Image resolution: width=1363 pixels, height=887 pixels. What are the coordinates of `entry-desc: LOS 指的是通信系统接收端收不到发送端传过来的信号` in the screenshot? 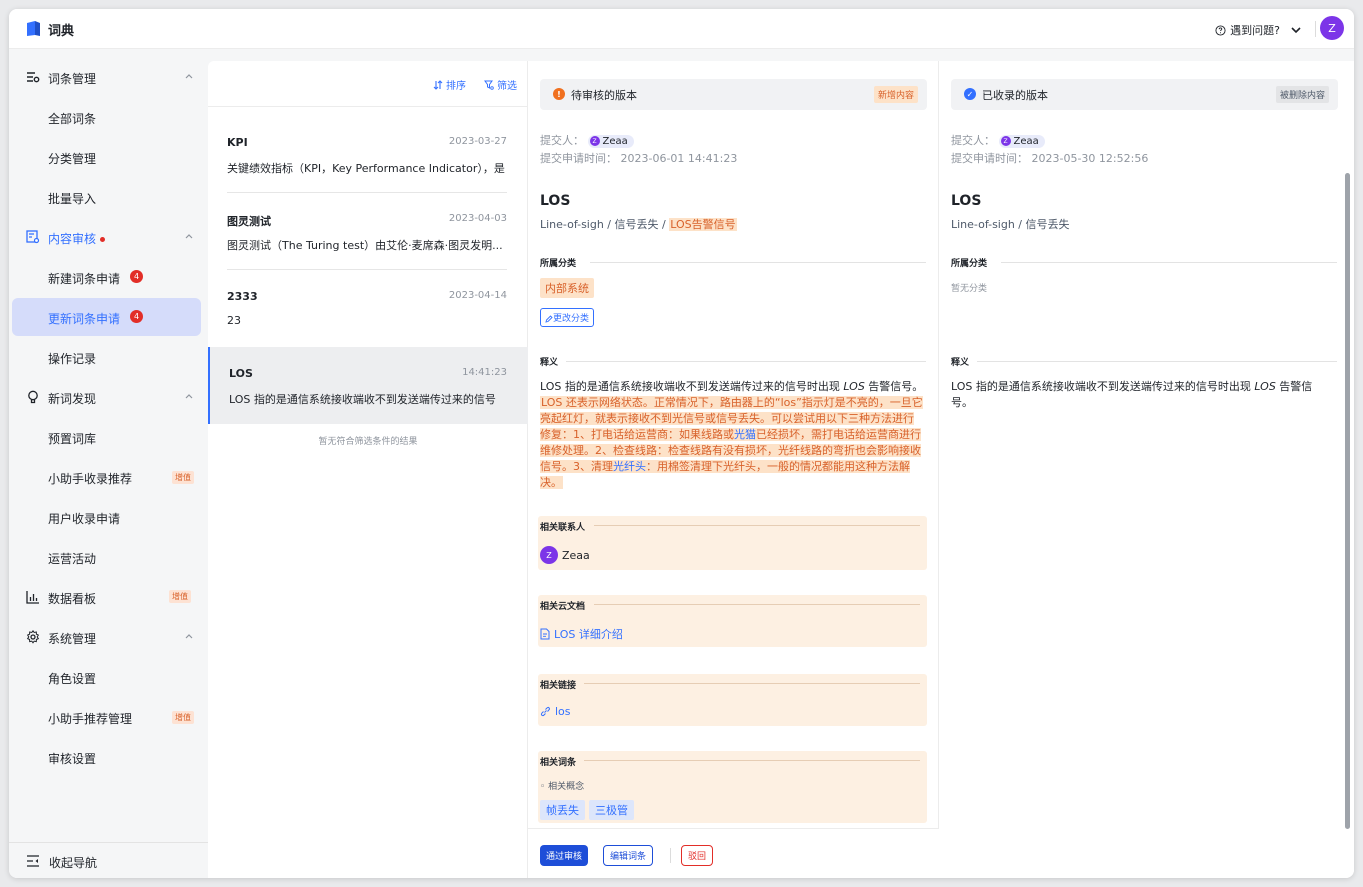 It's located at (362, 399).